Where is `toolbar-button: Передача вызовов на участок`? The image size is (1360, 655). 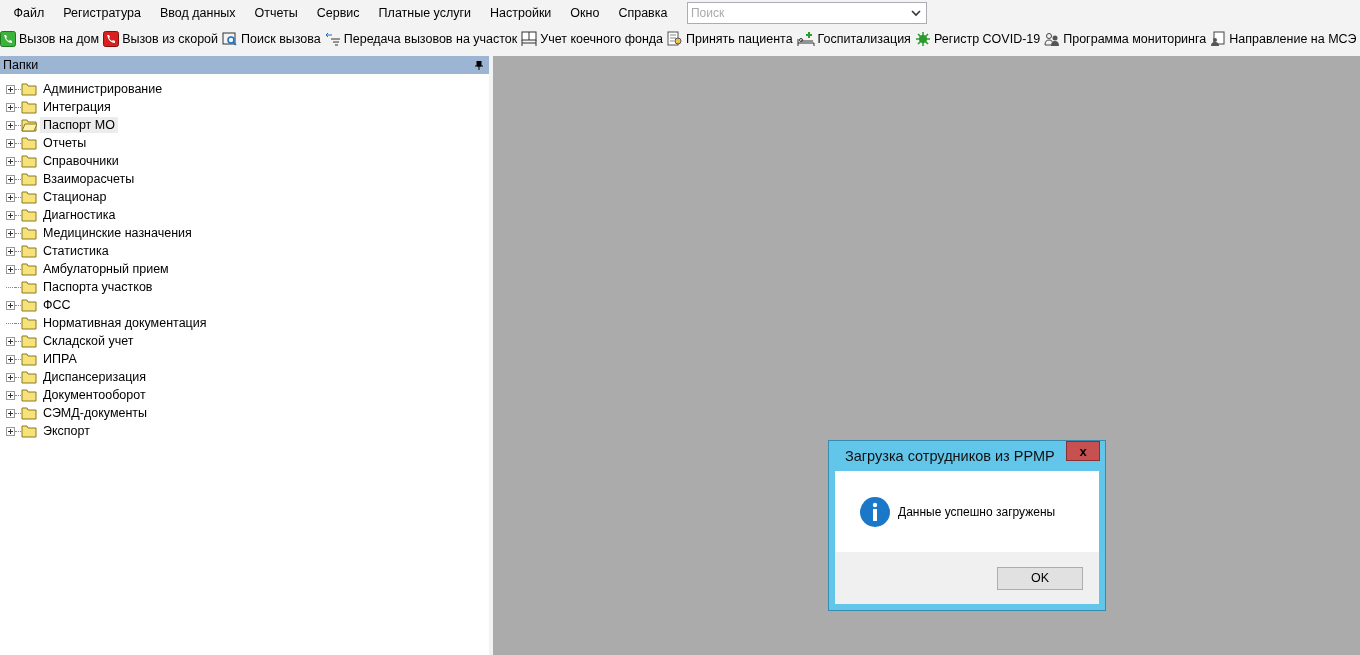 toolbar-button: Передача вызовов на участок is located at coordinates (423, 38).